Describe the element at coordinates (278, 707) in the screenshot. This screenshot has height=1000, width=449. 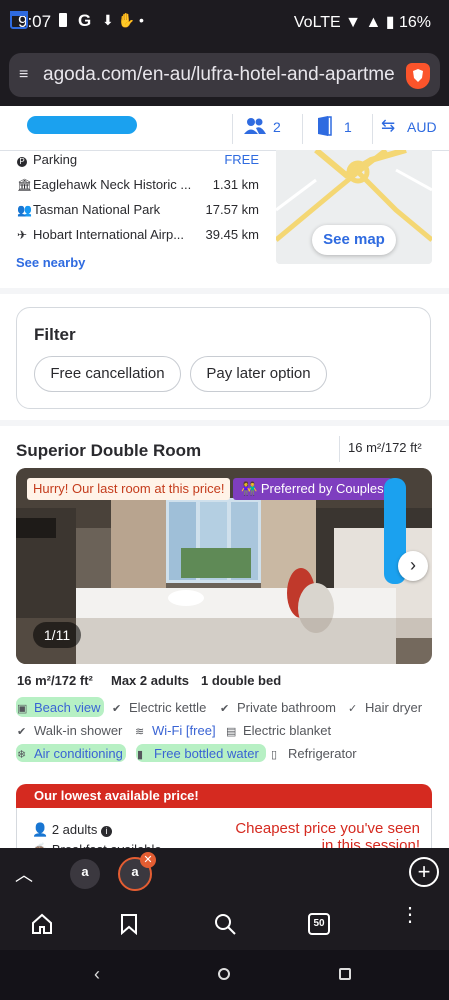
I see `amenity-item: ✔ Private bathroom` at that location.